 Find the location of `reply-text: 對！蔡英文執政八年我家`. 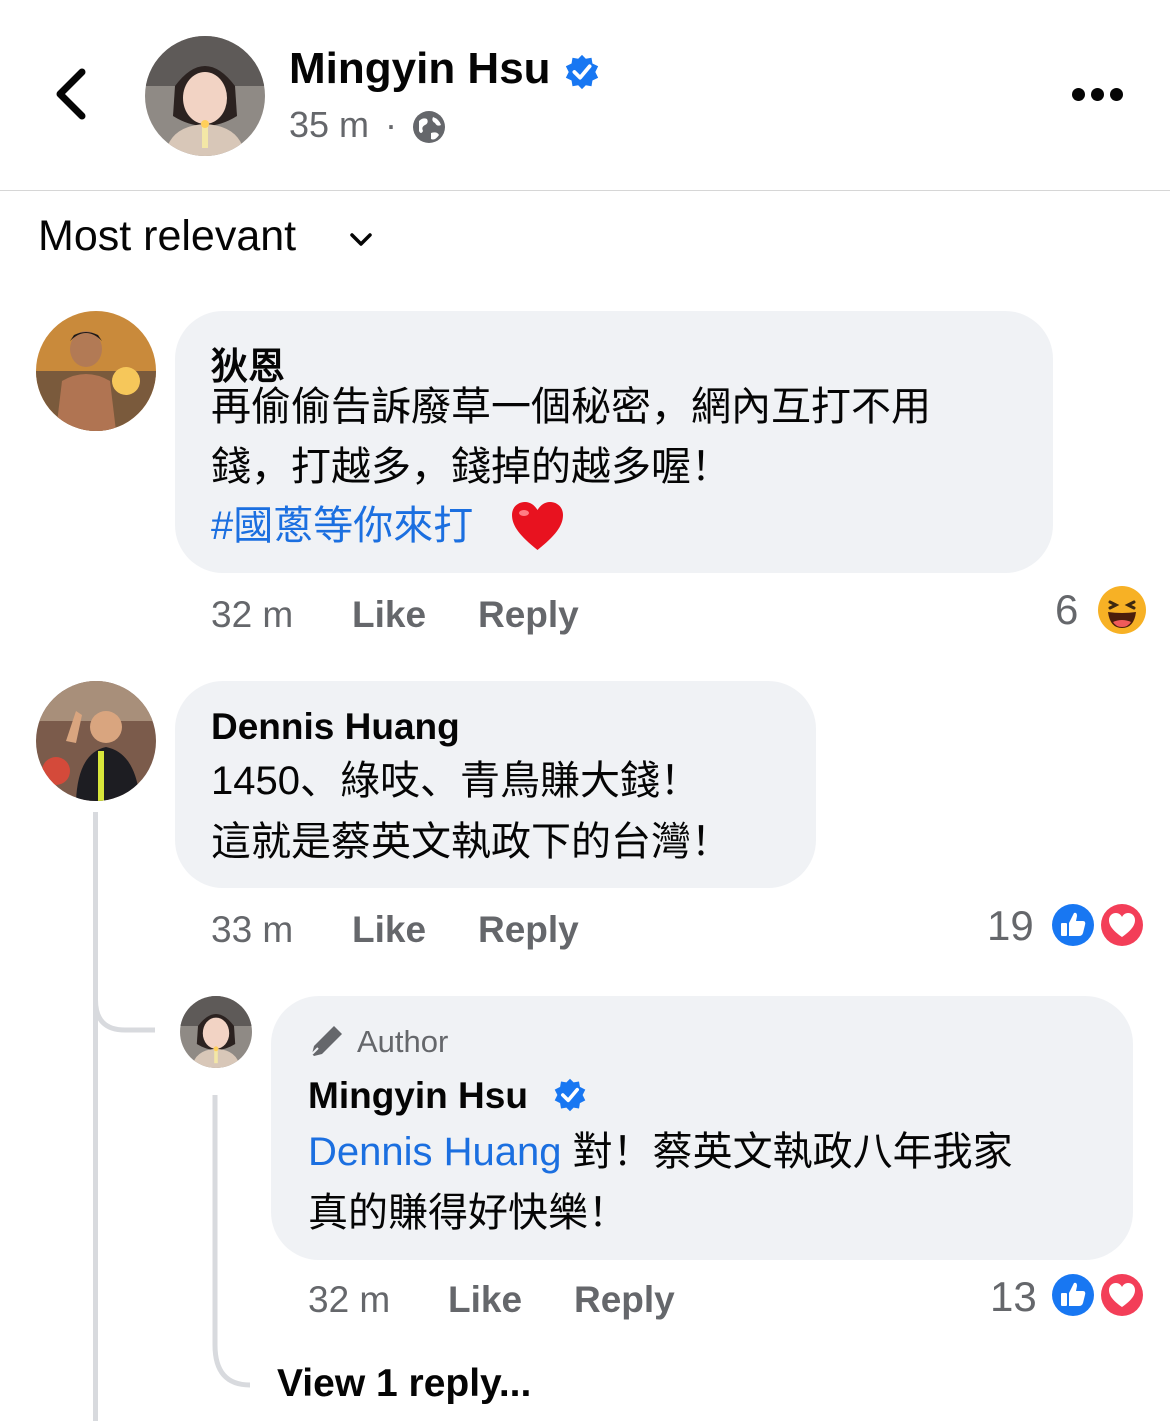

reply-text: 對！蔡英文執政八年我家 is located at coordinates (787, 1152).